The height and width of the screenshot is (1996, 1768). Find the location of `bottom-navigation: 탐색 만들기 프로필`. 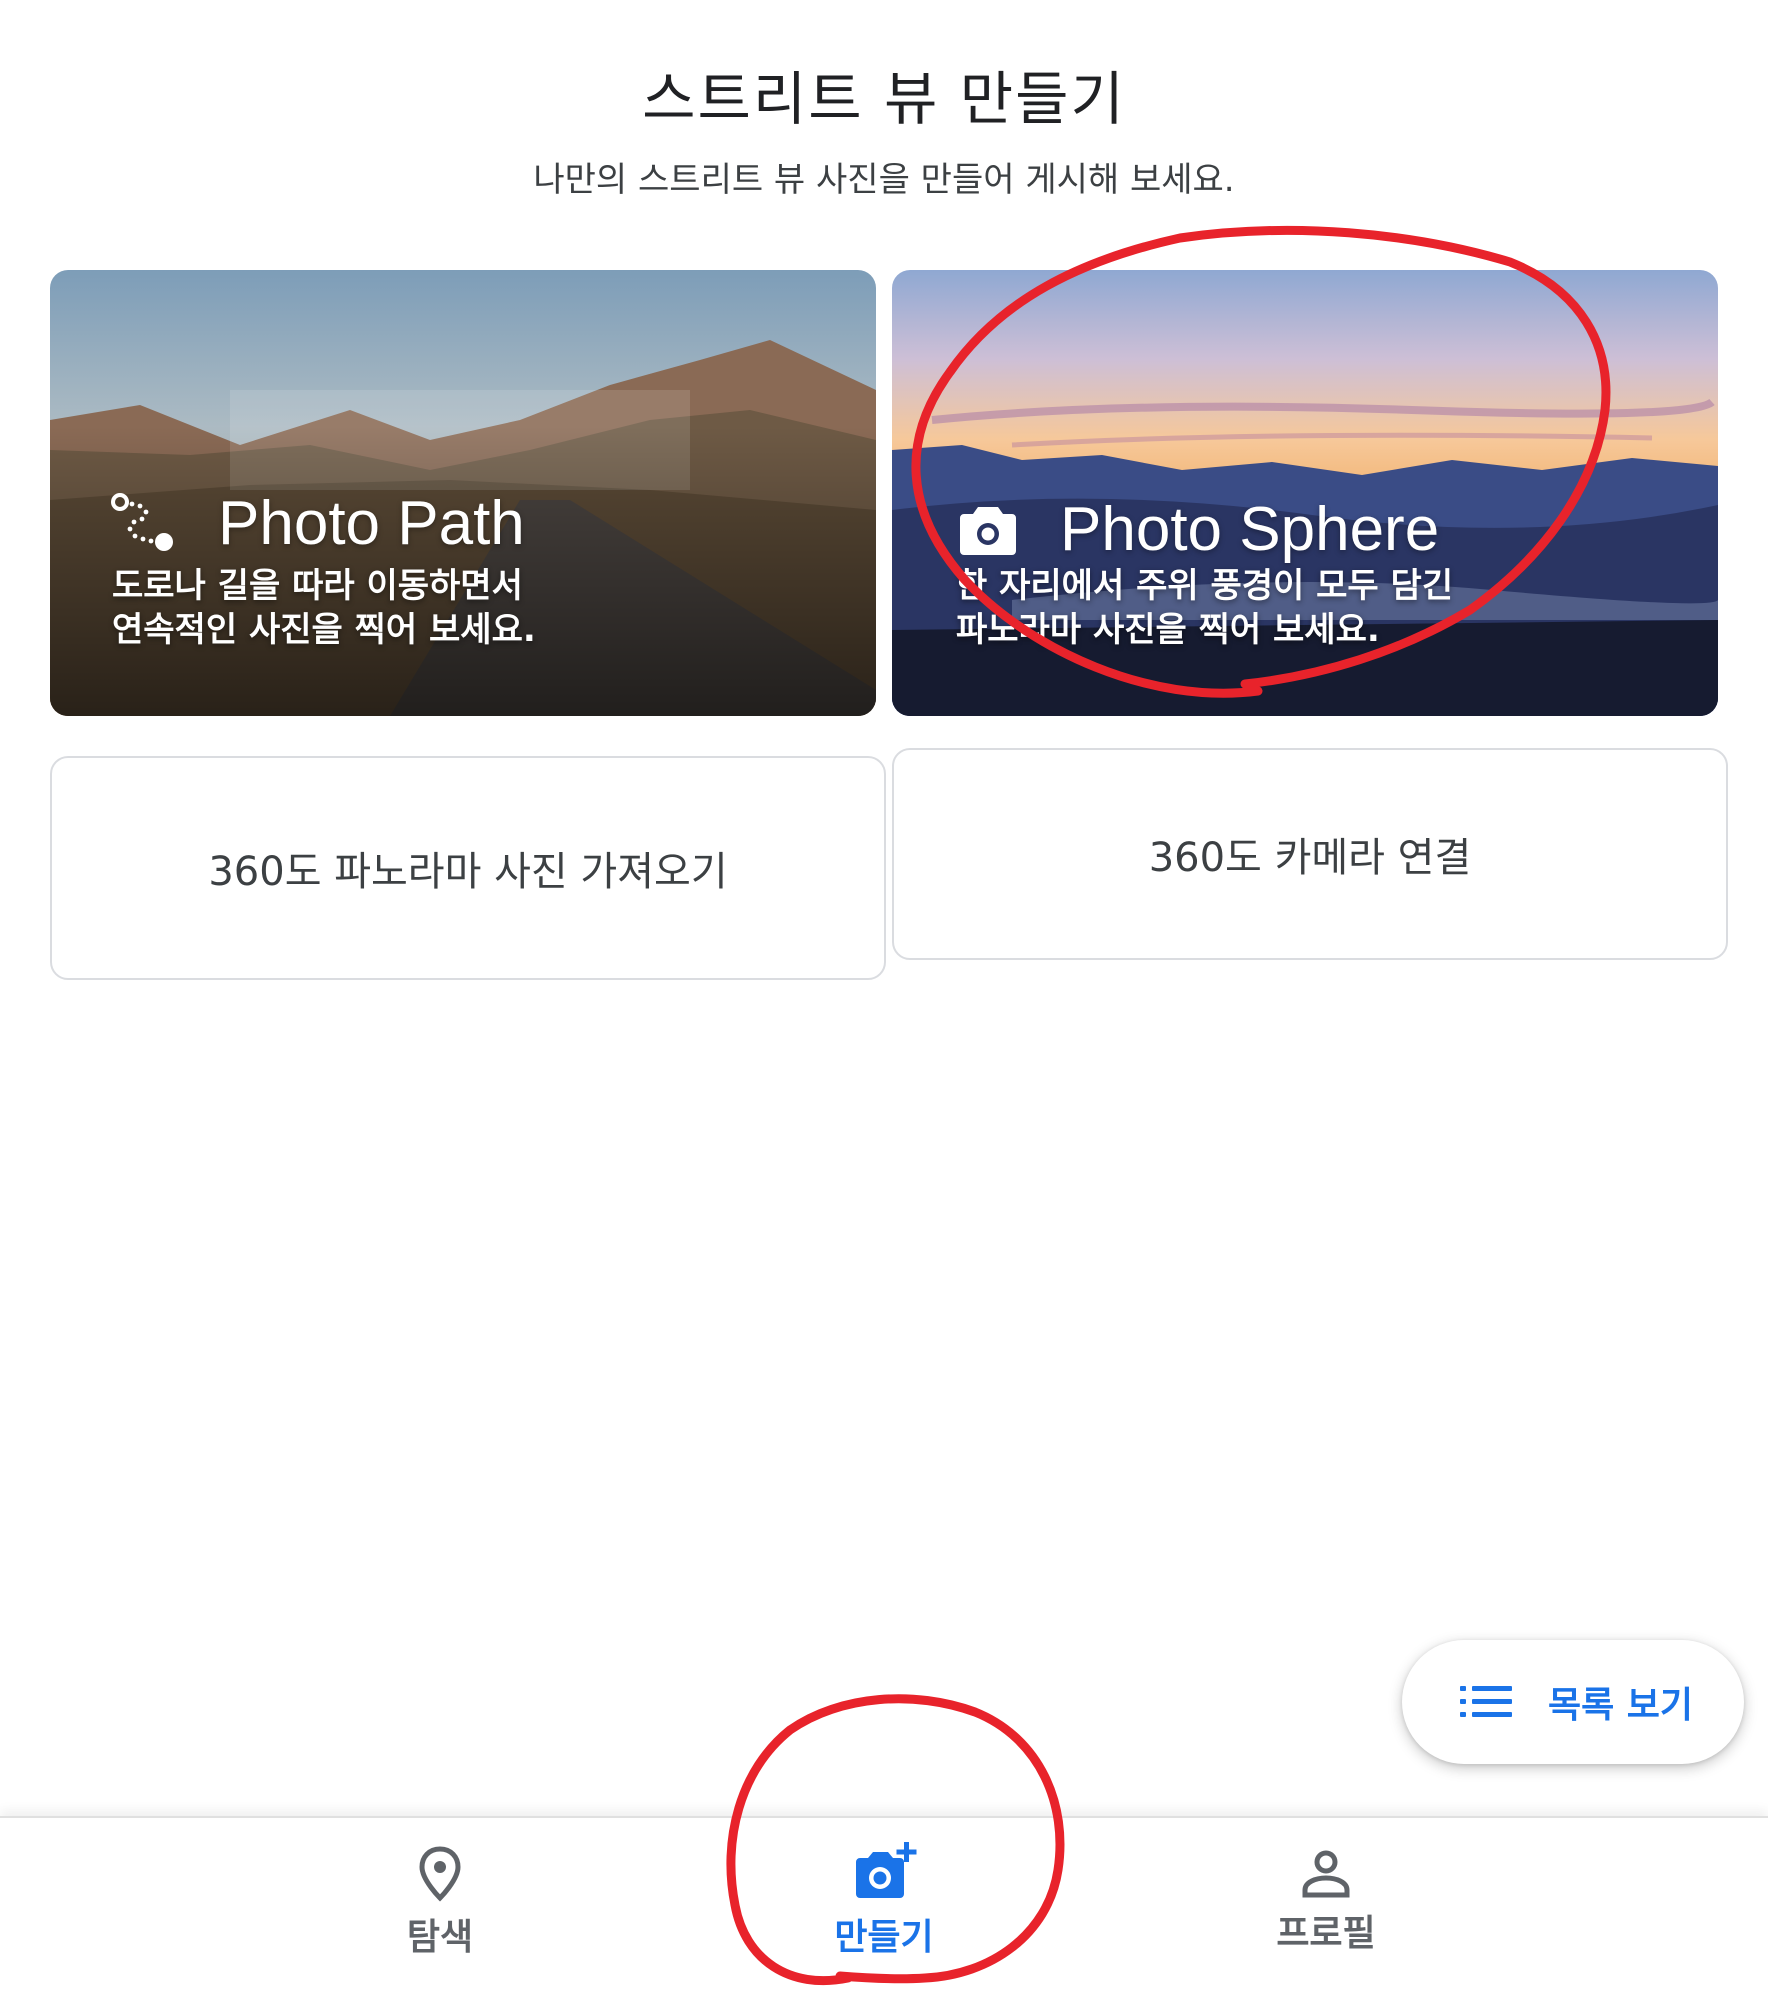

bottom-navigation: 탐색 만들기 프로필 is located at coordinates (884, 1906).